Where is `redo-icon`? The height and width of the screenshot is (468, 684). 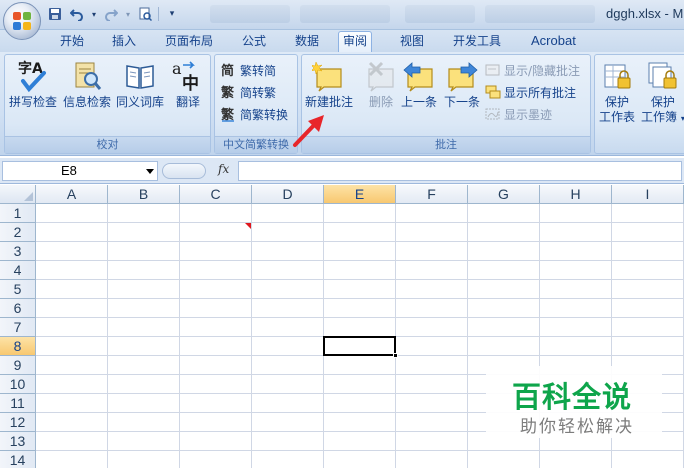 redo-icon is located at coordinates (111, 14).